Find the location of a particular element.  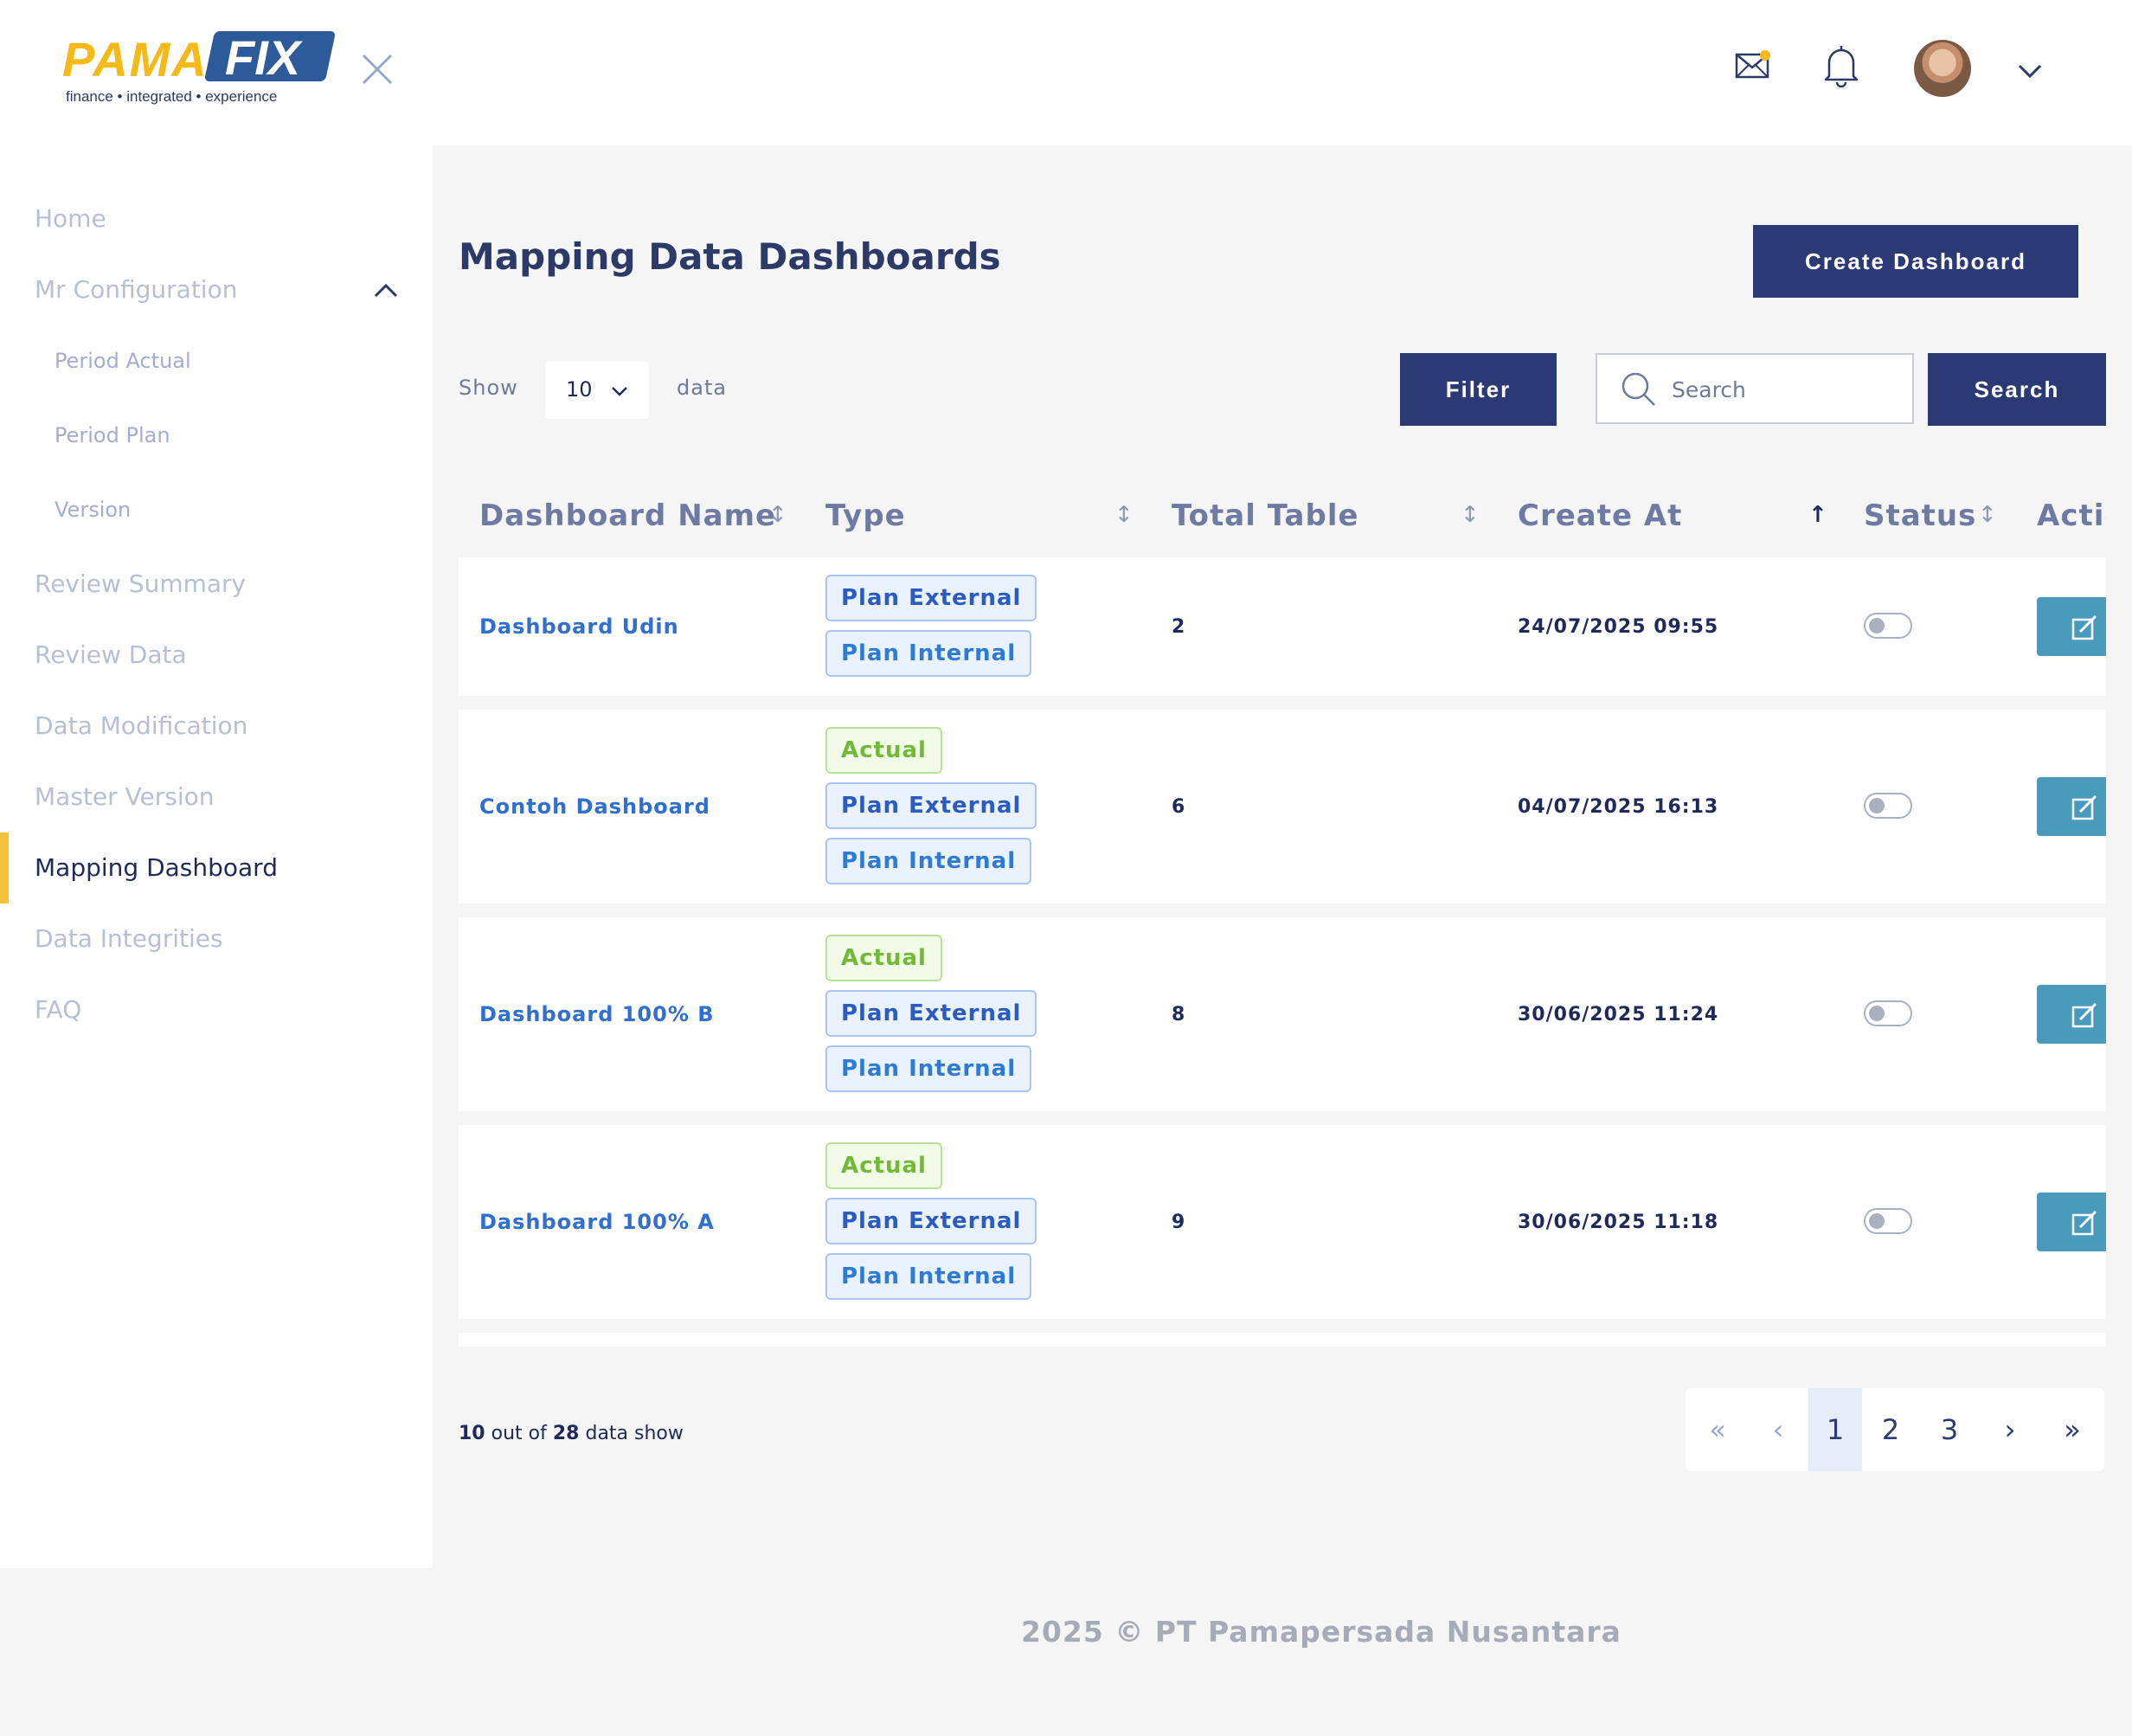

sort-ascending-icon: ↑ is located at coordinates (1817, 515).